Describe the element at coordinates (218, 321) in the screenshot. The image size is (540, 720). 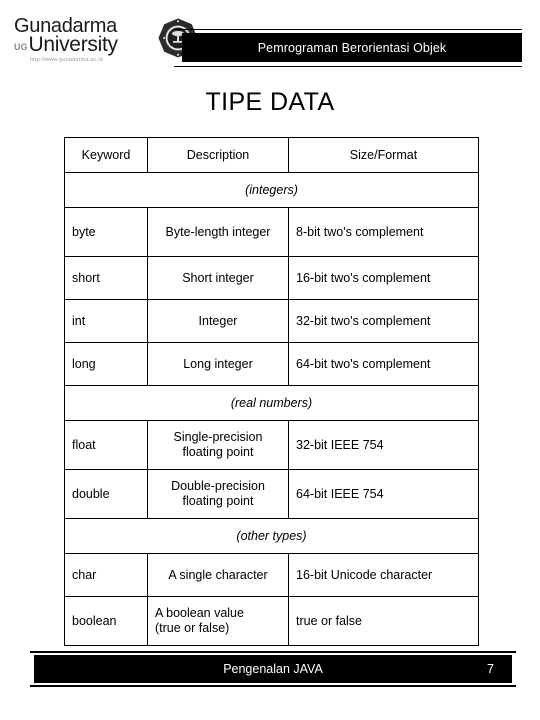
I see `cell-description: Integer` at that location.